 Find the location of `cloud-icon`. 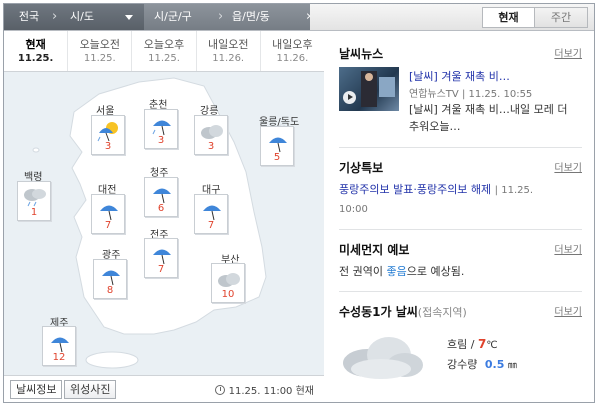

cloud-icon is located at coordinates (212, 132).